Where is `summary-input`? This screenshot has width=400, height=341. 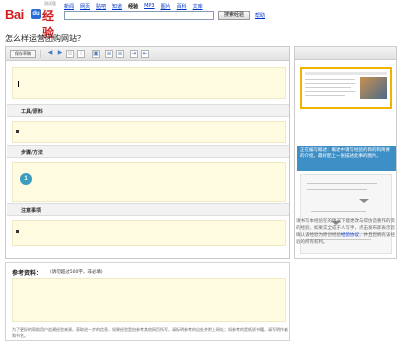
summary-input is located at coordinates (149, 83).